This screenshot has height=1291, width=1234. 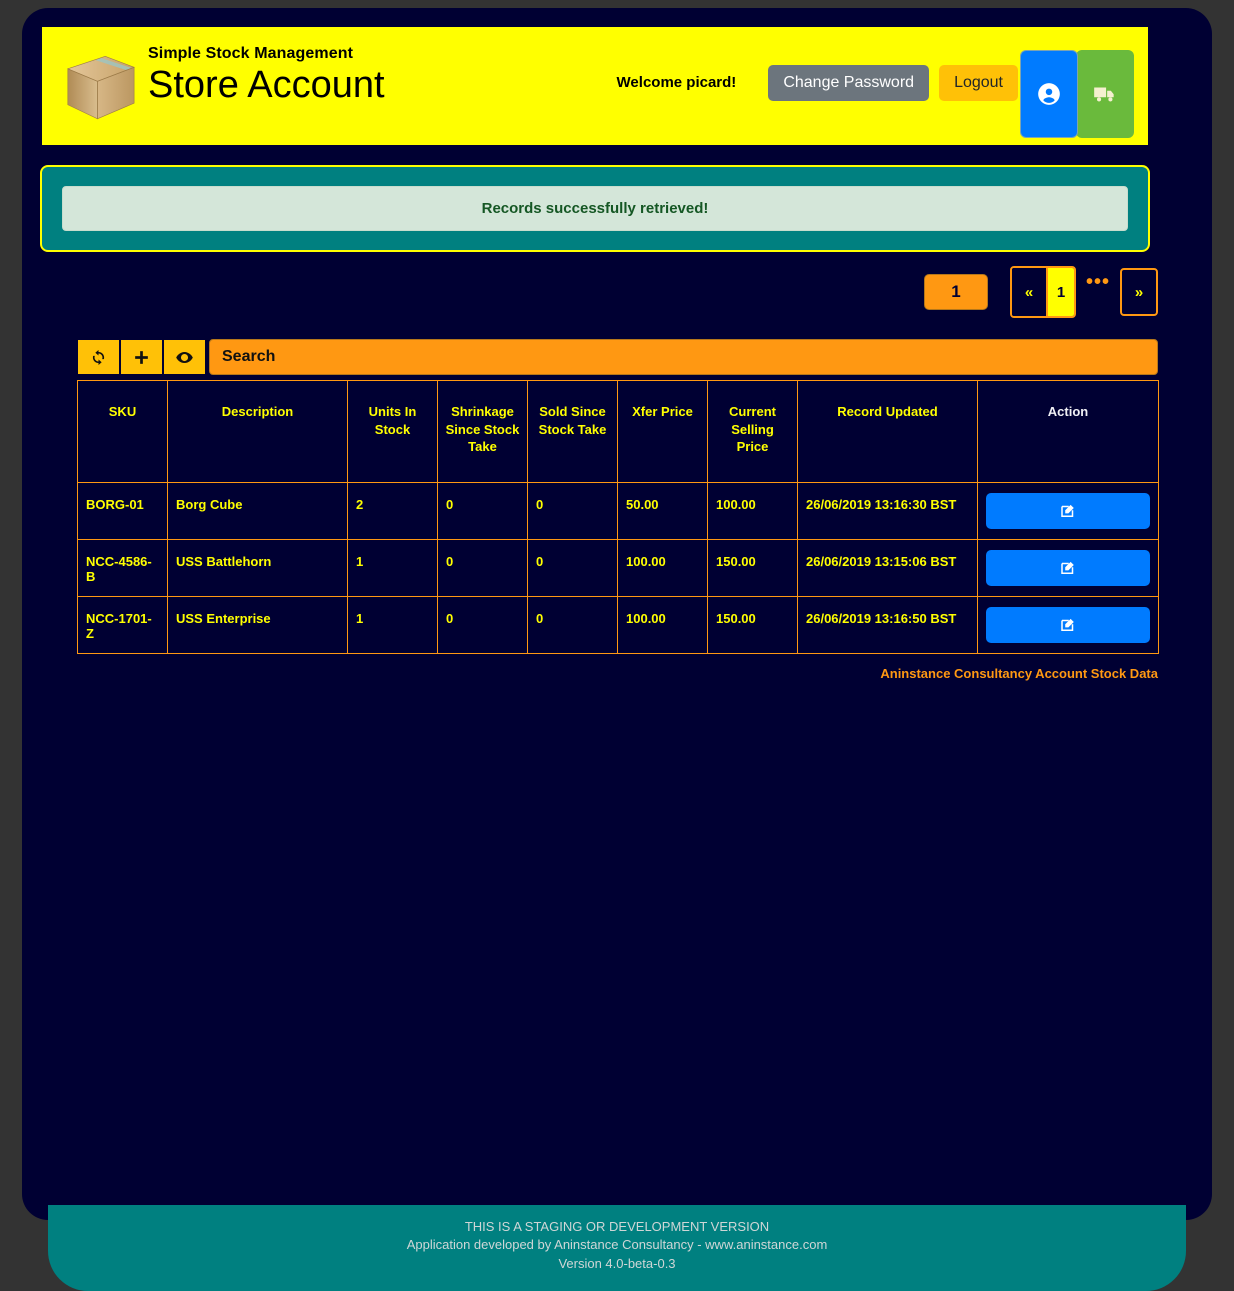 I want to click on page-count-badge: 1, so click(x=955, y=292).